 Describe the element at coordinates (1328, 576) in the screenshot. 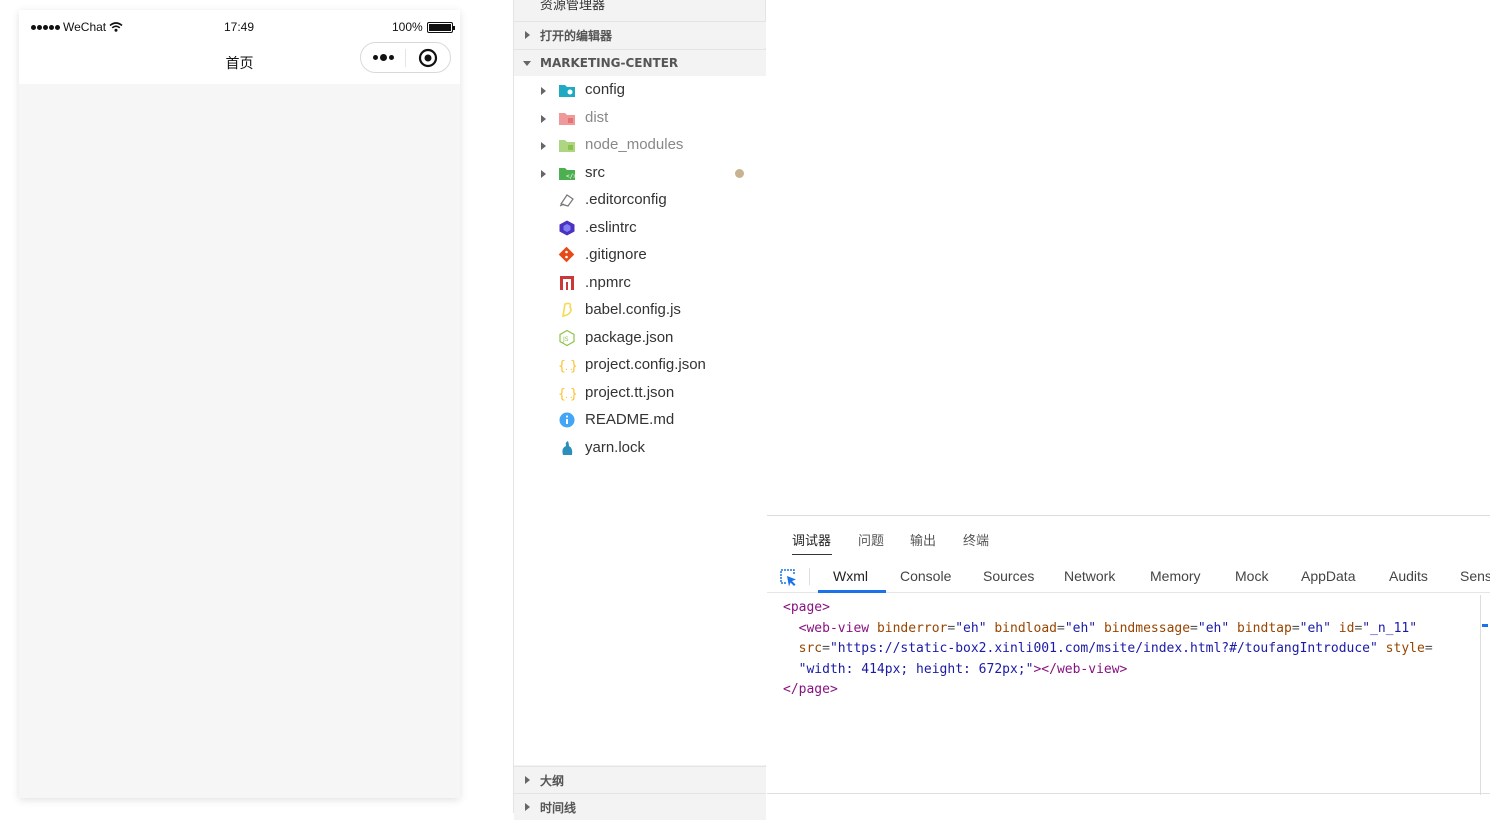

I see `panel-appdata: AppData` at that location.